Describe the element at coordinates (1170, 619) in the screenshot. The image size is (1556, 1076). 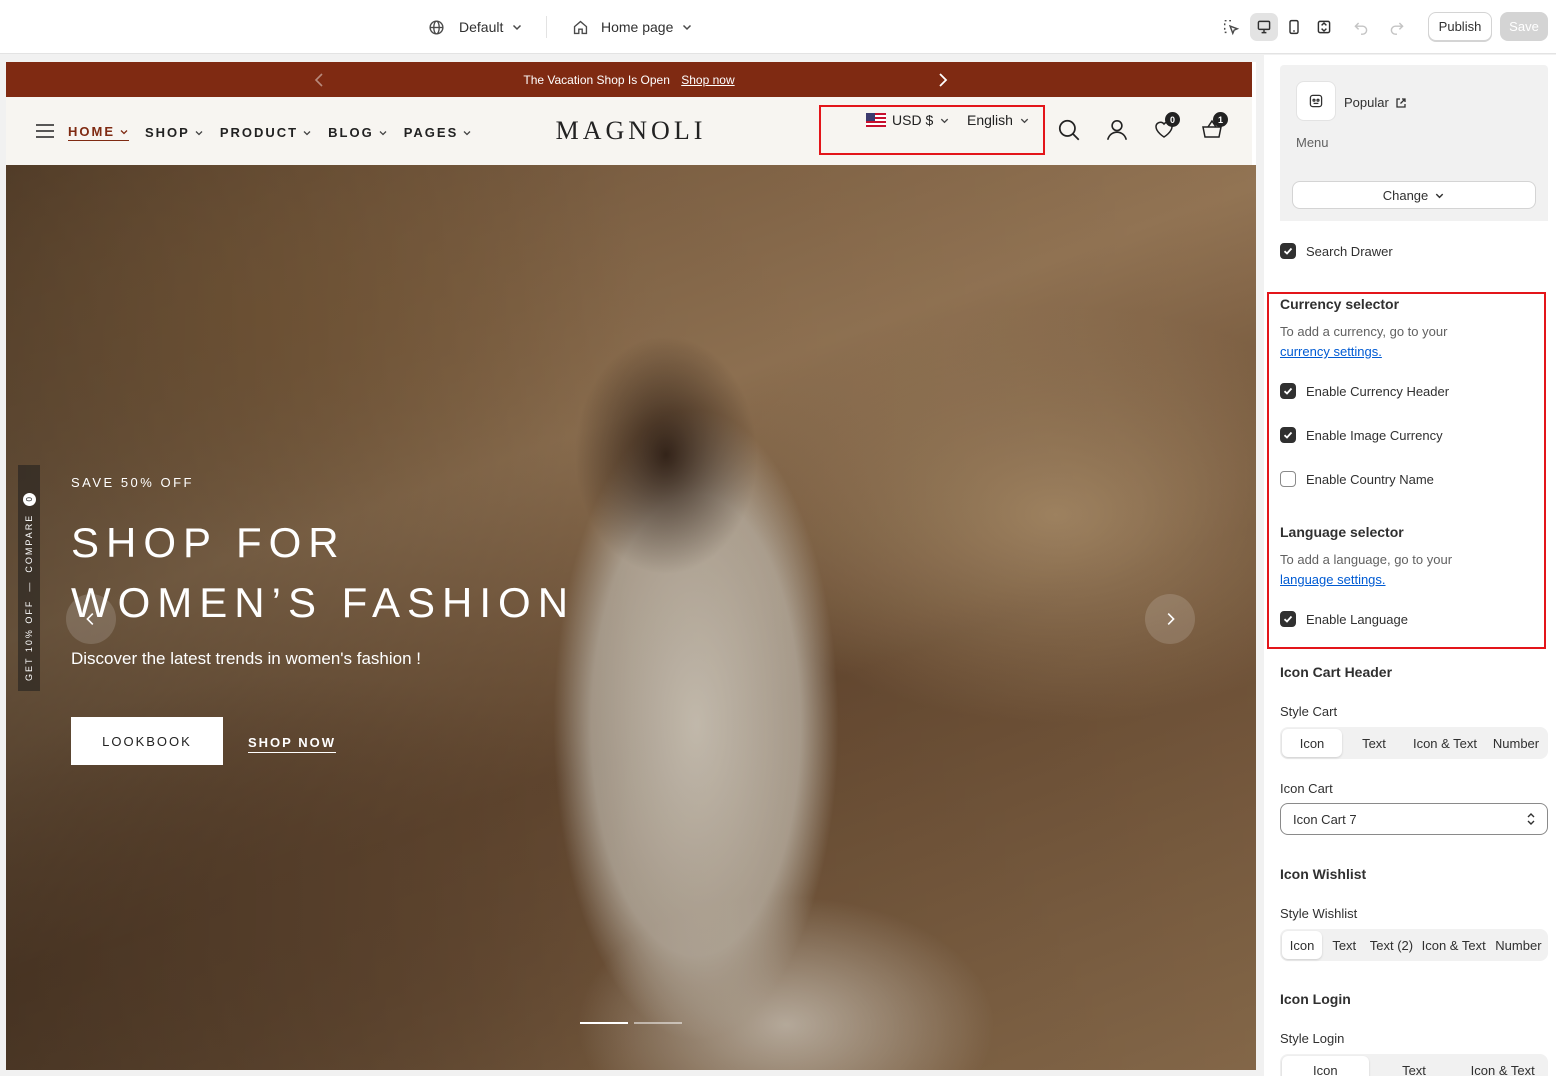
I see `slide-next-button` at that location.